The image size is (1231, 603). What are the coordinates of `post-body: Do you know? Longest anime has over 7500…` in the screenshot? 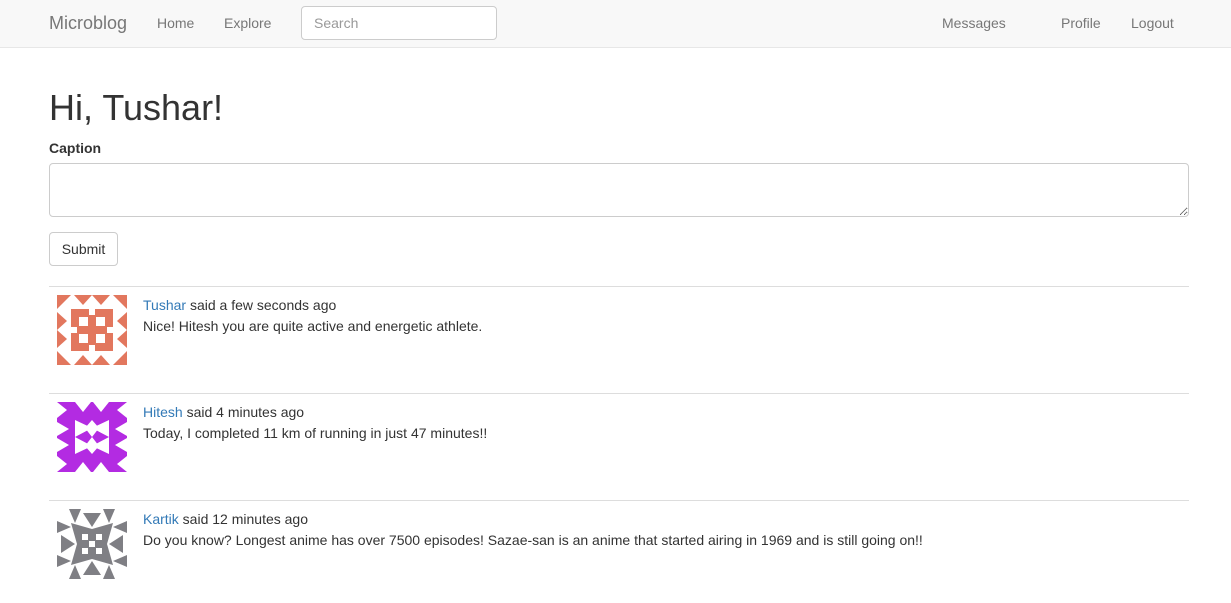 It's located at (533, 540).